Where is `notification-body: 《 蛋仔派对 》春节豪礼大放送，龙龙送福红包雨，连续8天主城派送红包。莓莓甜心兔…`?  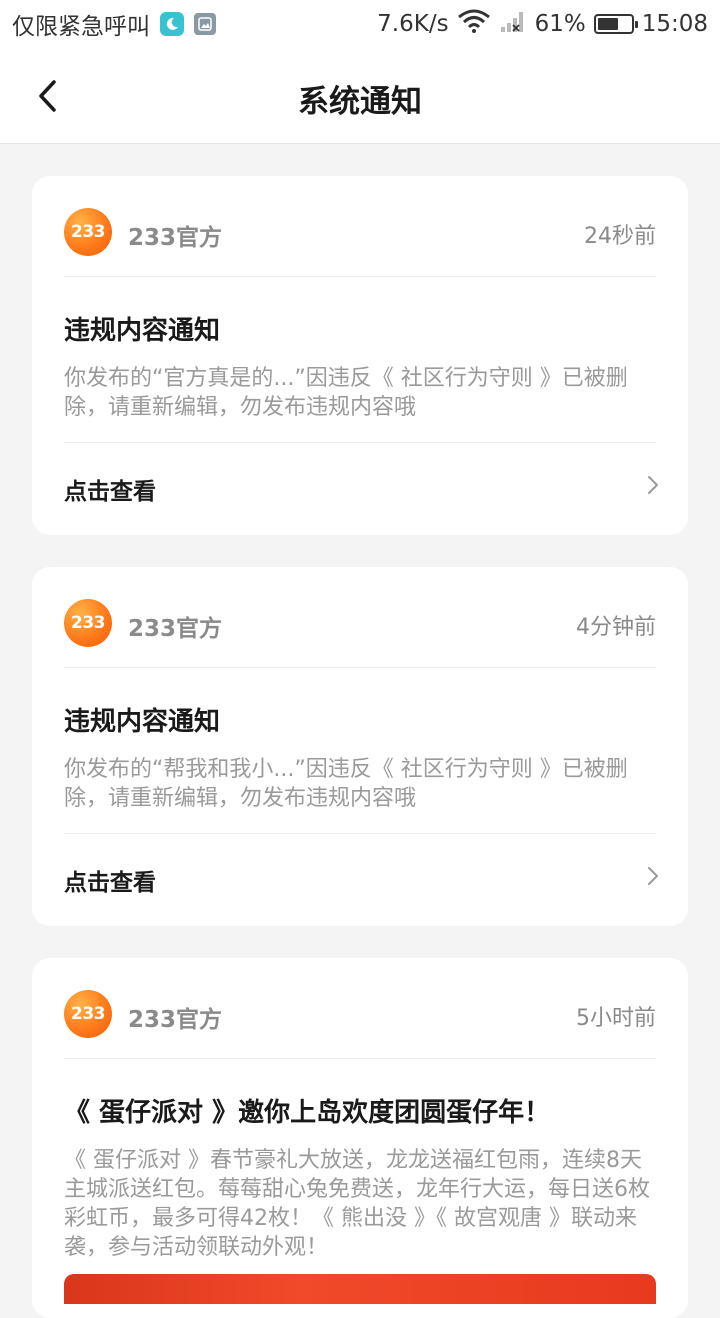 notification-body: 《 蛋仔派对 》春节豪礼大放送，龙龙送福红包雨，连续8天主城派送红包。莓莓甜心兔… is located at coordinates (357, 1204).